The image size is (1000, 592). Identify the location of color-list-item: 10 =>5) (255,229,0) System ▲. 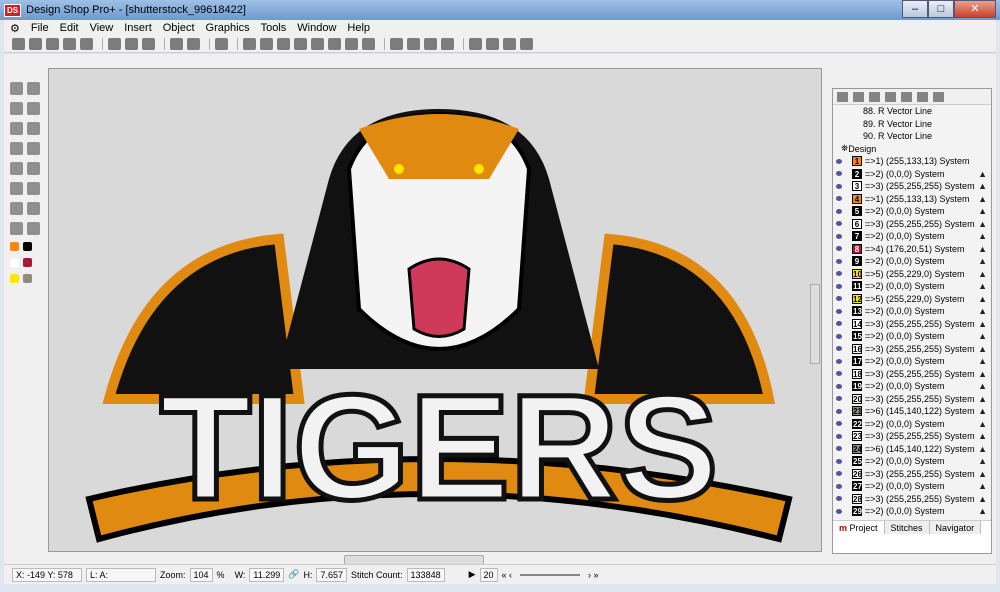
(912, 274).